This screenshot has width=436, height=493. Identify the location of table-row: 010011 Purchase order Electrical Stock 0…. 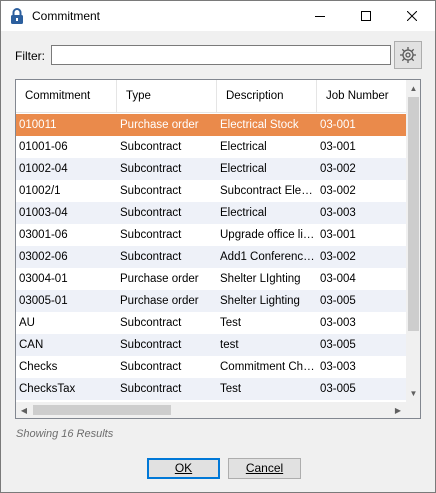
(211, 125).